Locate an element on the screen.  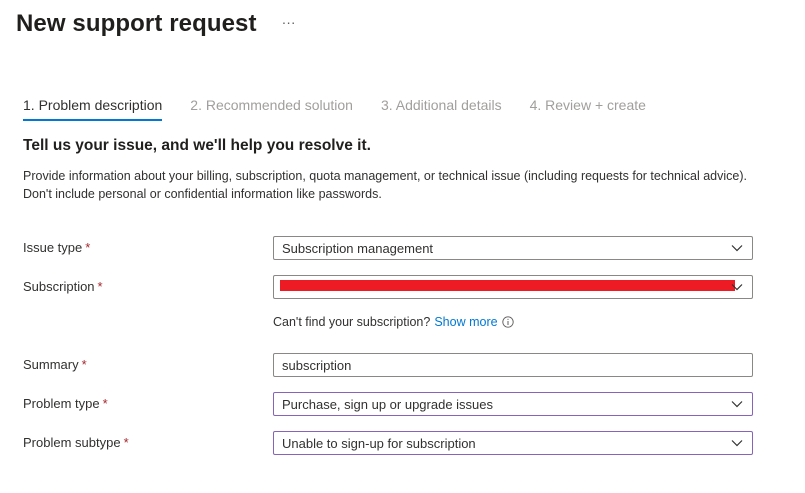
problem-type-label: Problem type * is located at coordinates (65, 403).